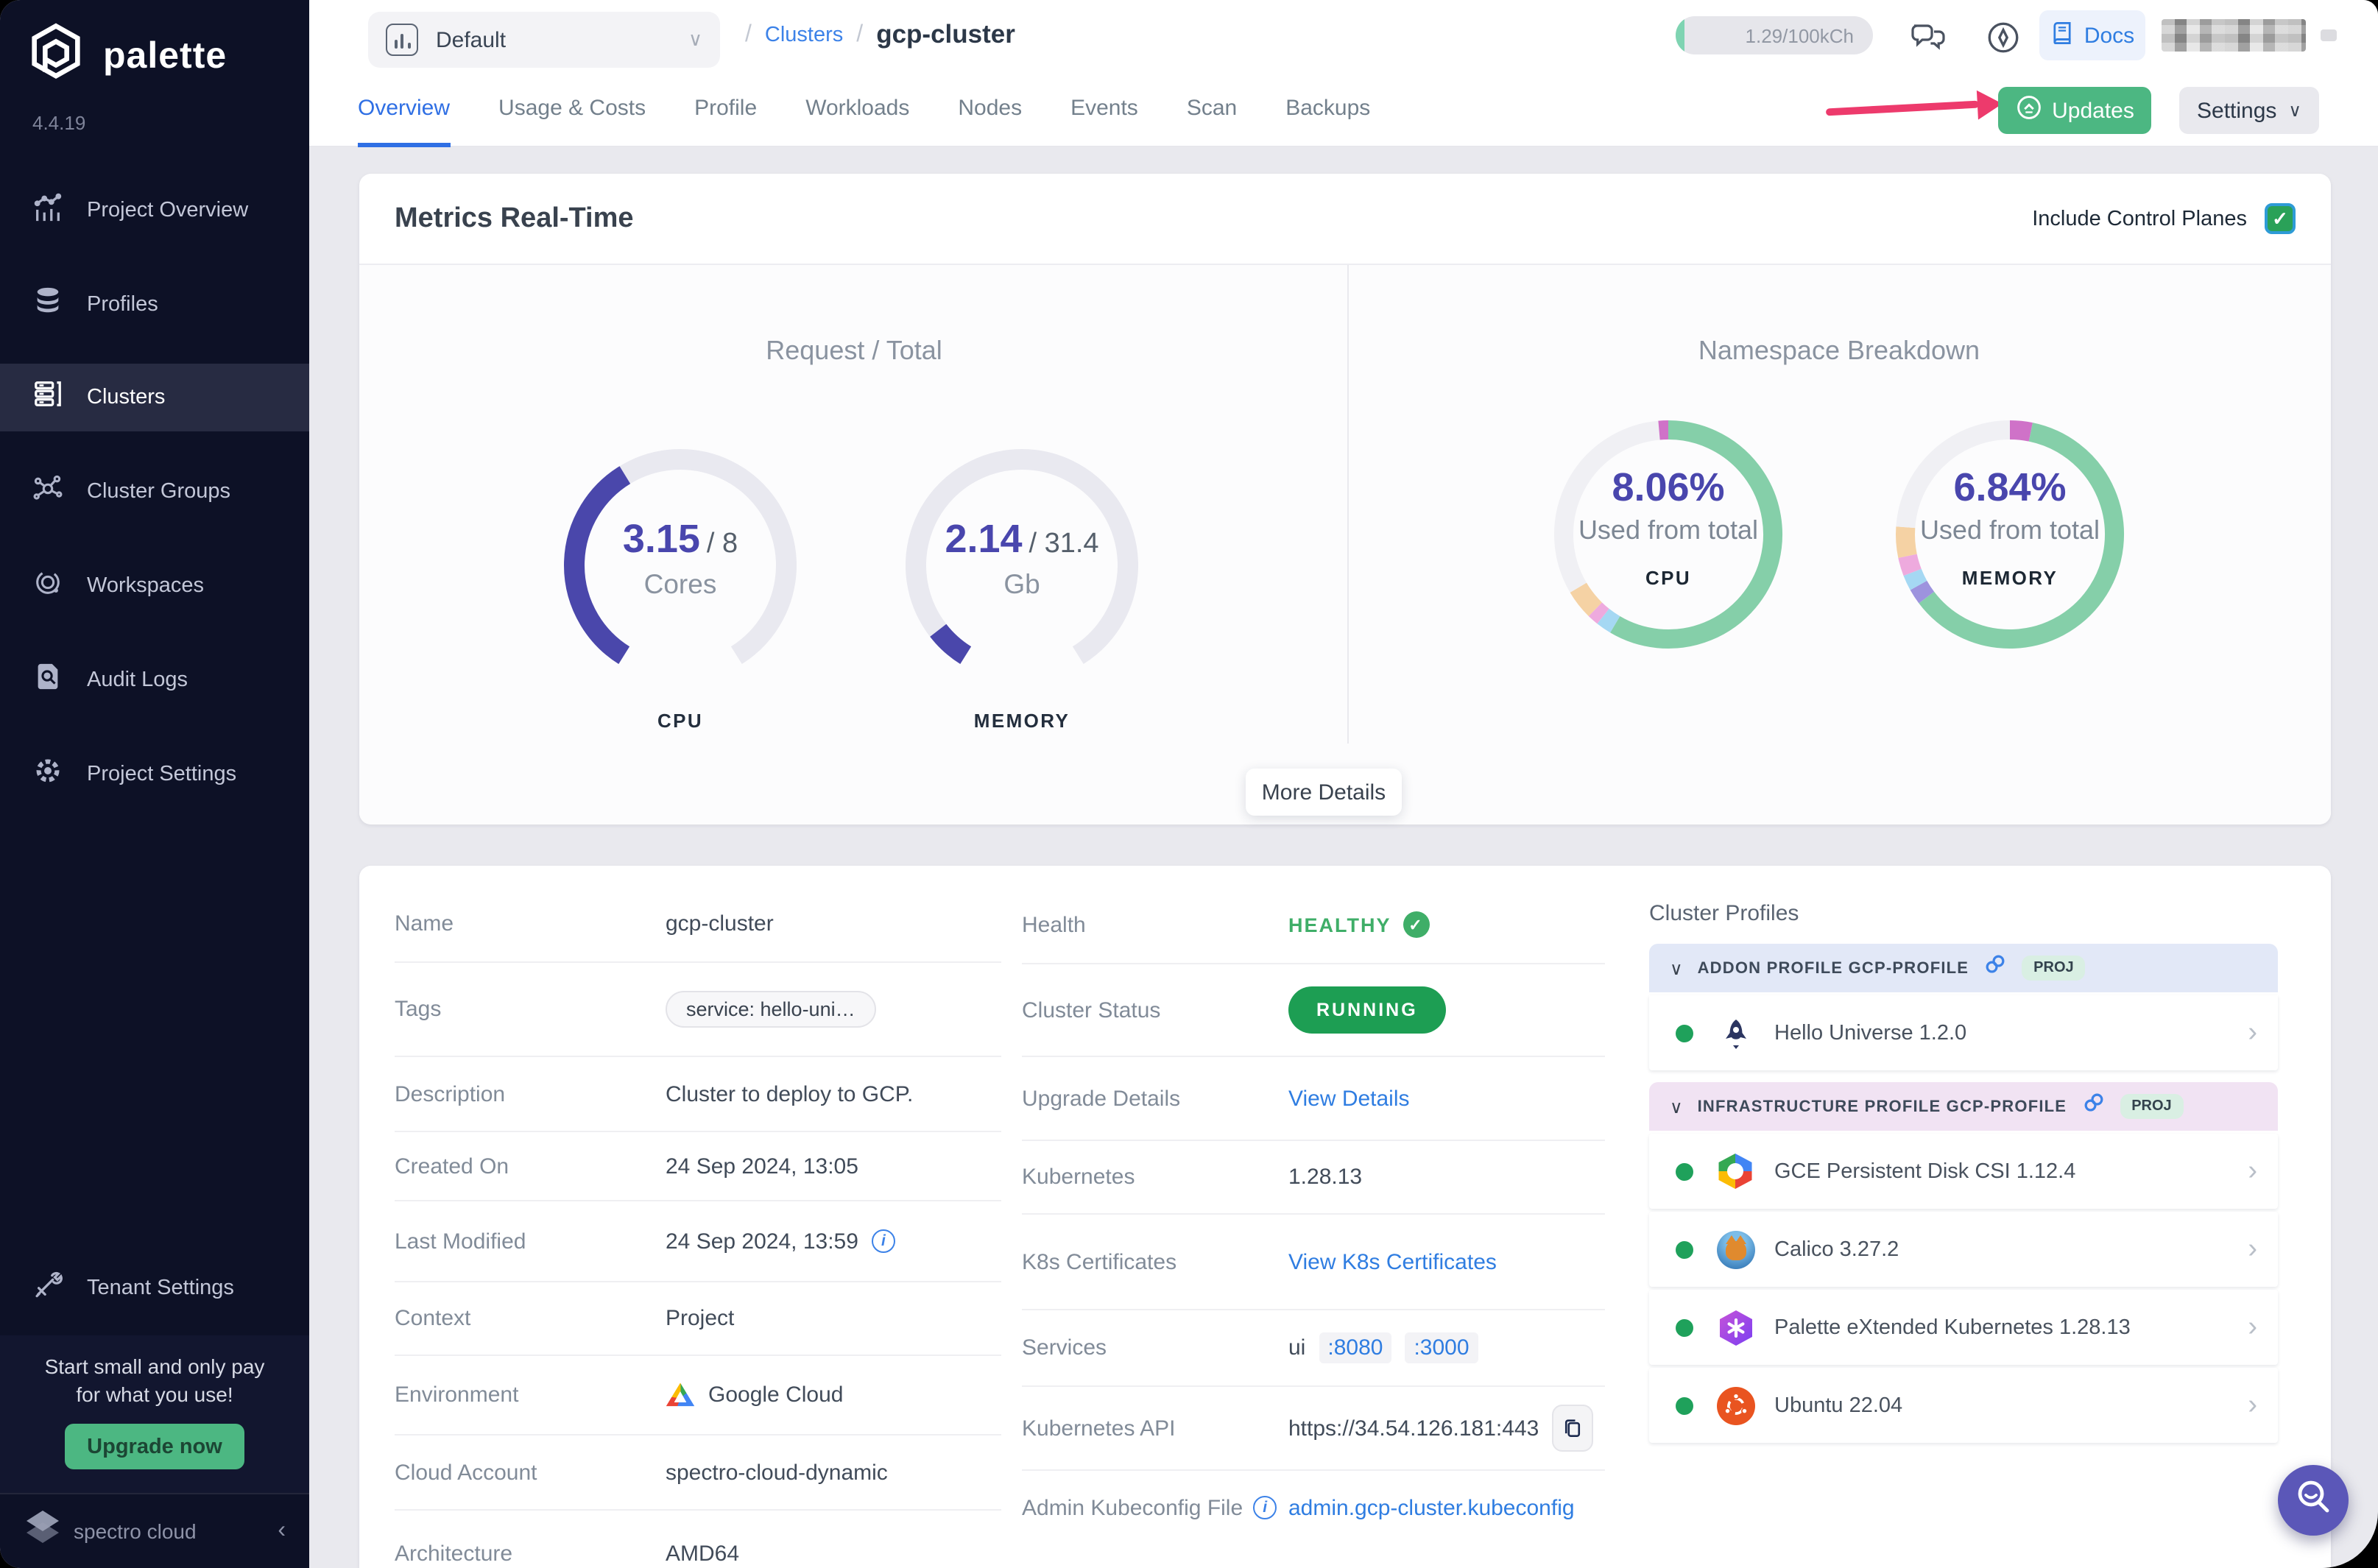 Image resolution: width=2378 pixels, height=1568 pixels. Describe the element at coordinates (1833, 968) in the screenshot. I see `profile-header-label: ADDON PROFILE GCP-PROFILE` at that location.